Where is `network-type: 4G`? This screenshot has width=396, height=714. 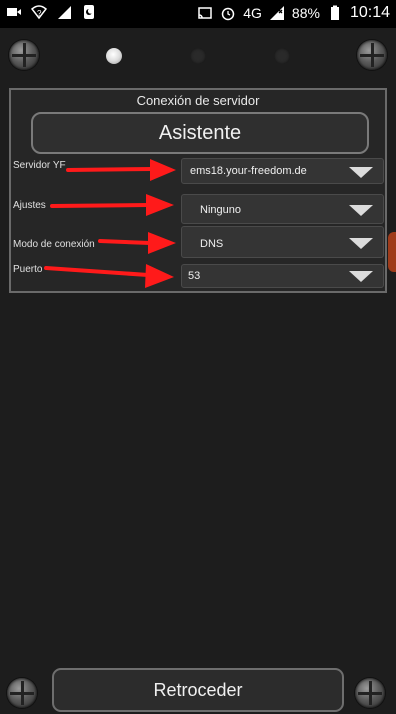
network-type: 4G is located at coordinates (252, 13).